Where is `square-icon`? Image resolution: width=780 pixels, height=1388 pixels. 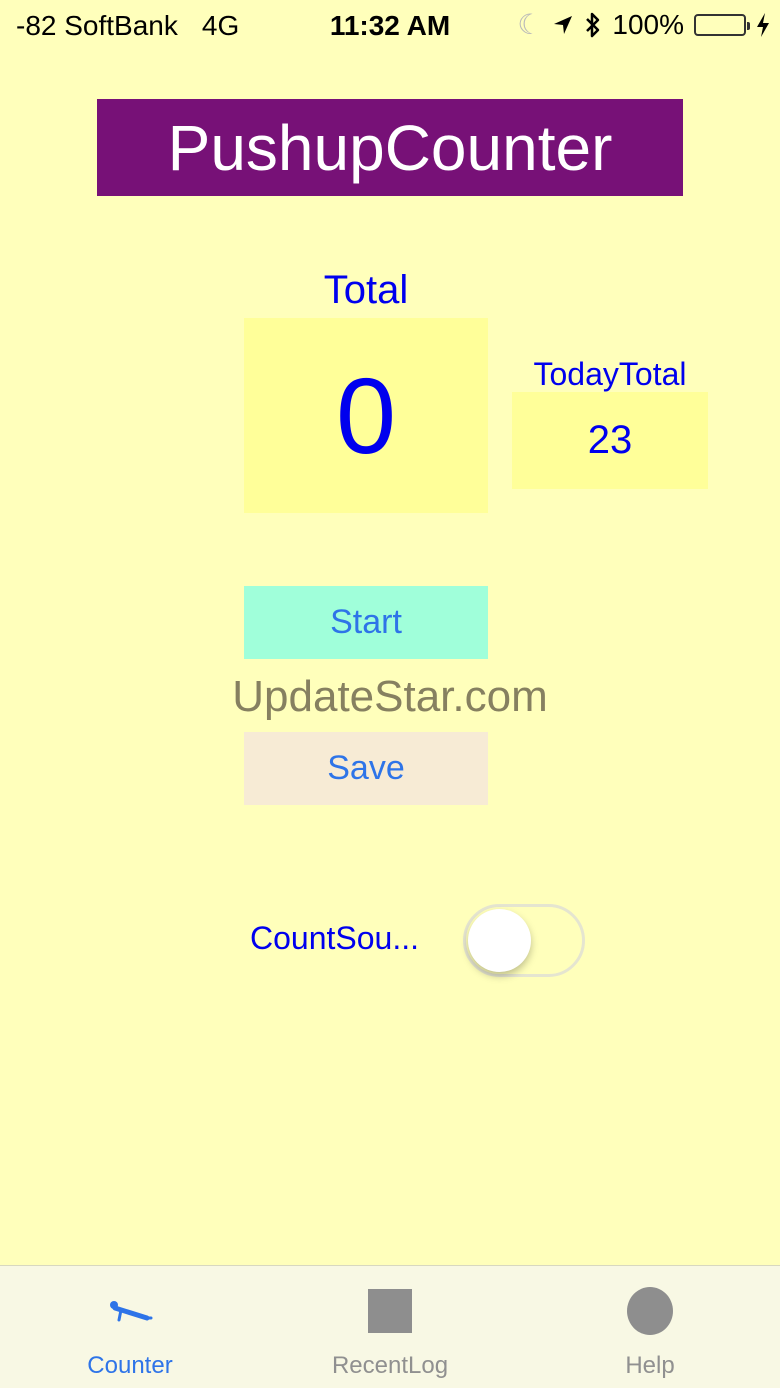
square-icon is located at coordinates (390, 1311).